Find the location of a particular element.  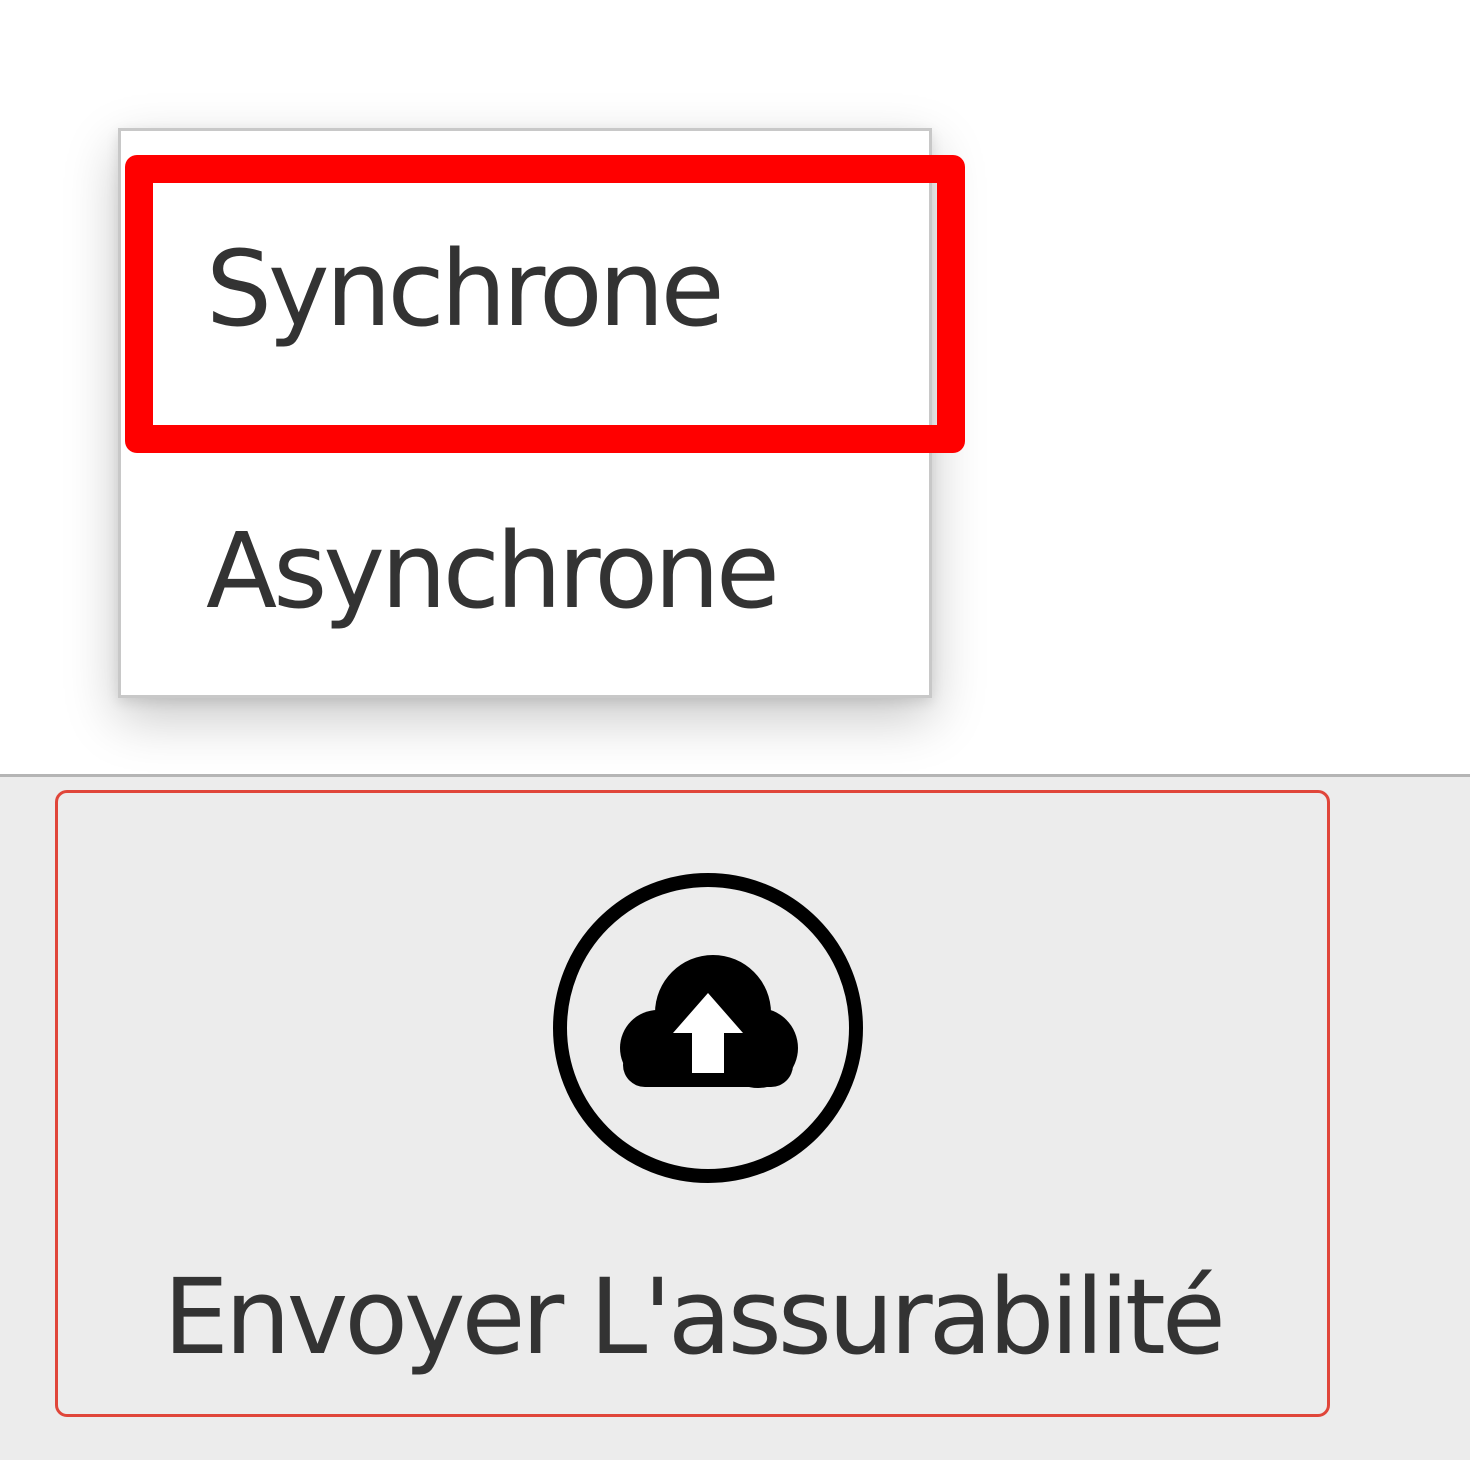

menu-item-synchrone: Synchrone is located at coordinates (525, 289).